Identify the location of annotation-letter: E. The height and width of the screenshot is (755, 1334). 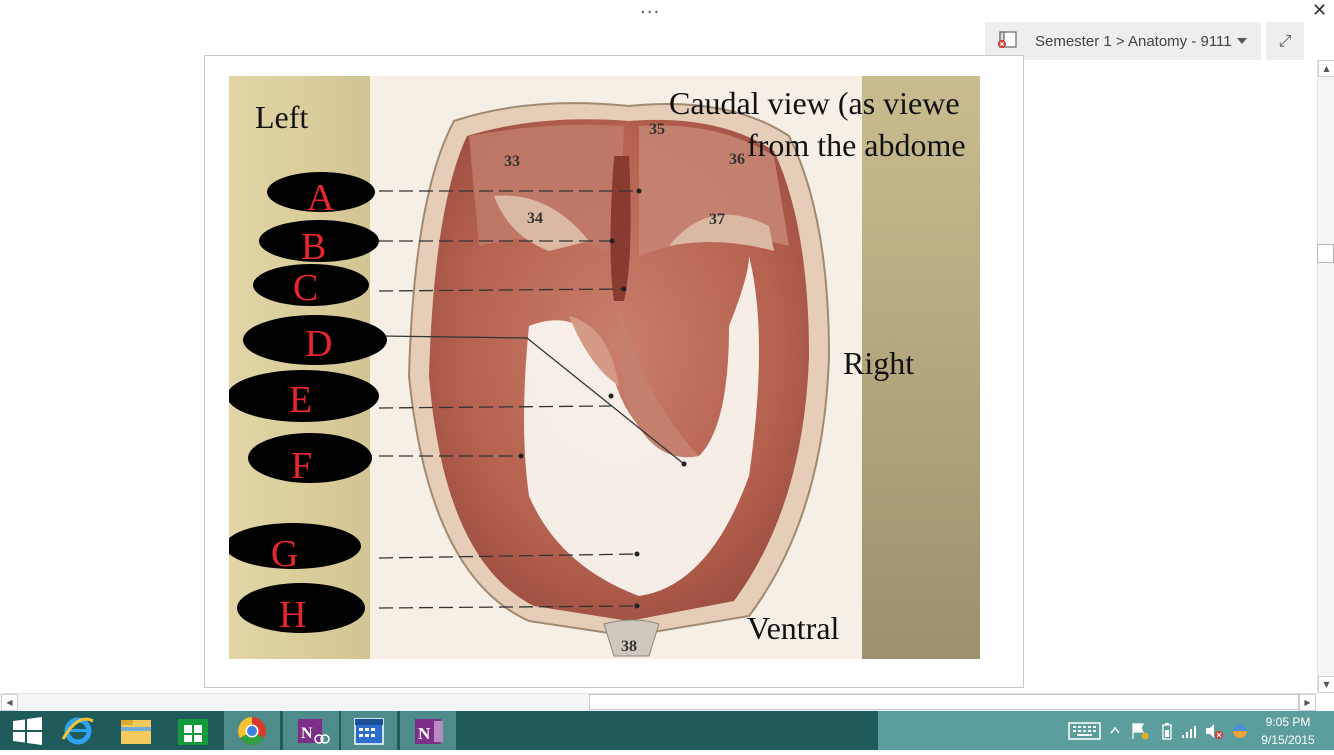
(300, 400).